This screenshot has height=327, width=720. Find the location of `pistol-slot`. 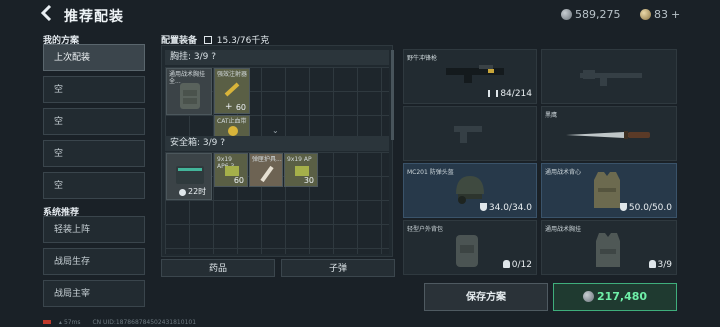

pistol-slot is located at coordinates (470, 133).